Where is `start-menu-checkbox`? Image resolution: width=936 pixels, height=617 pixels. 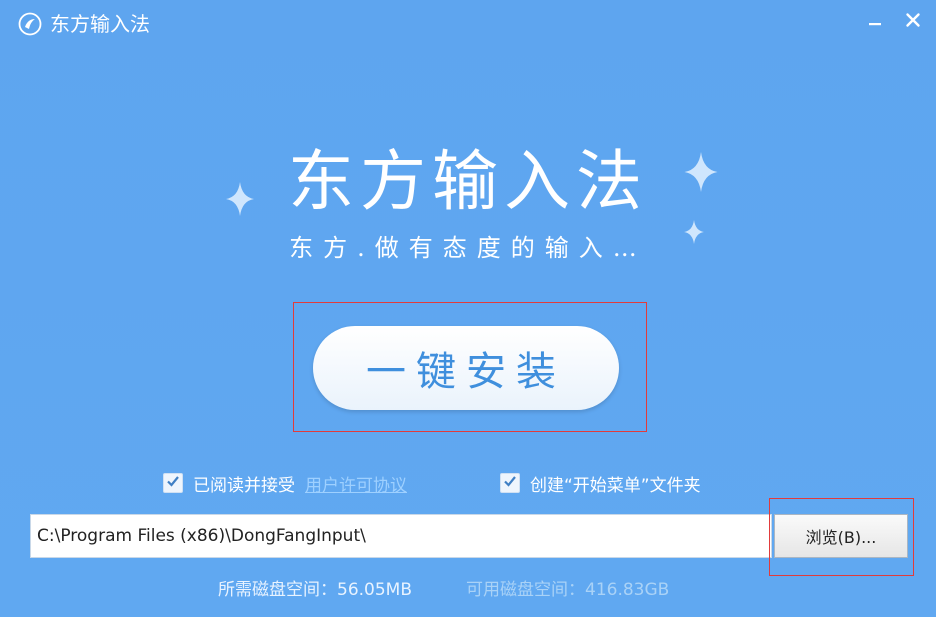 start-menu-checkbox is located at coordinates (510, 483).